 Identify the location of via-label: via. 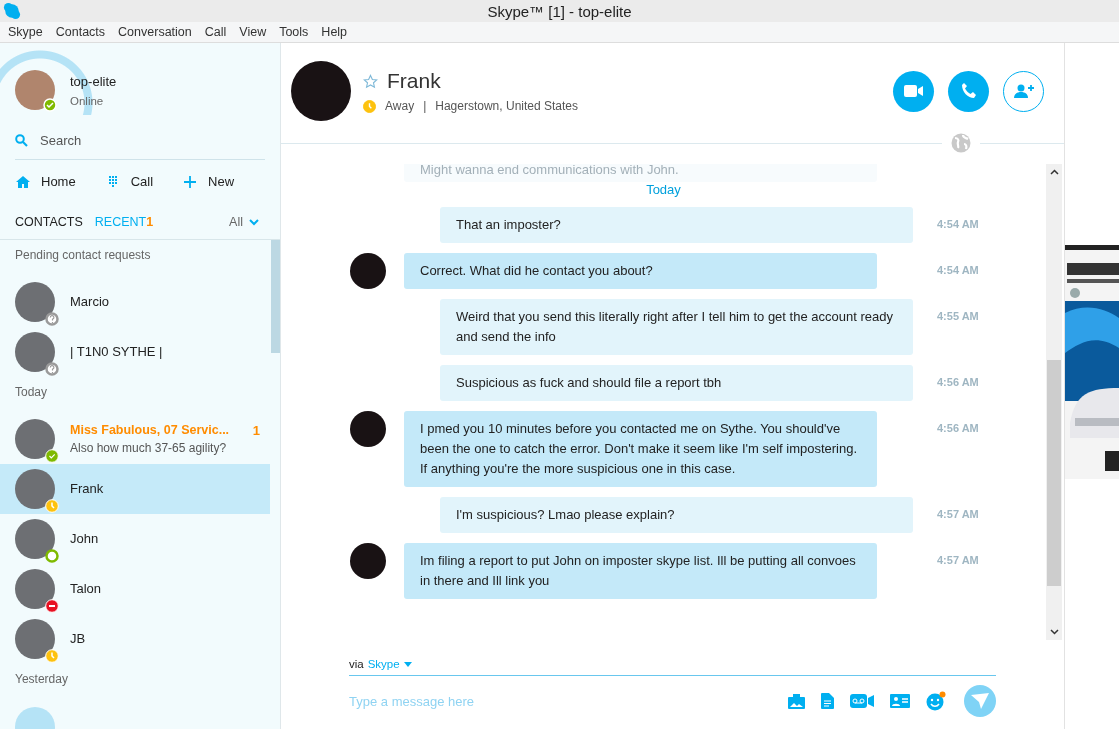
(356, 664).